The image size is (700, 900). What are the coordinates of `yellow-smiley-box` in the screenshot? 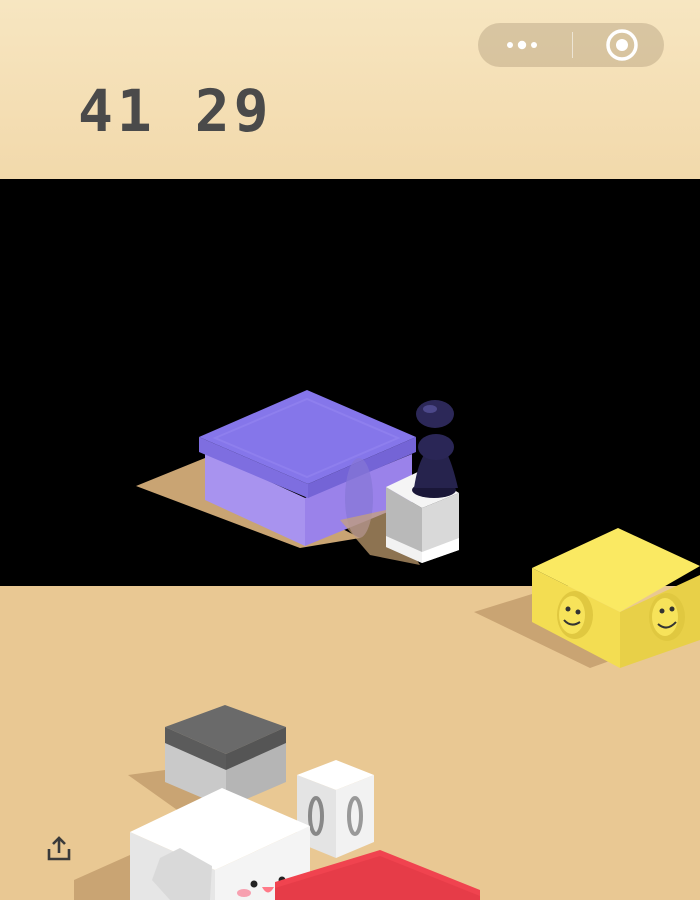 It's located at (587, 598).